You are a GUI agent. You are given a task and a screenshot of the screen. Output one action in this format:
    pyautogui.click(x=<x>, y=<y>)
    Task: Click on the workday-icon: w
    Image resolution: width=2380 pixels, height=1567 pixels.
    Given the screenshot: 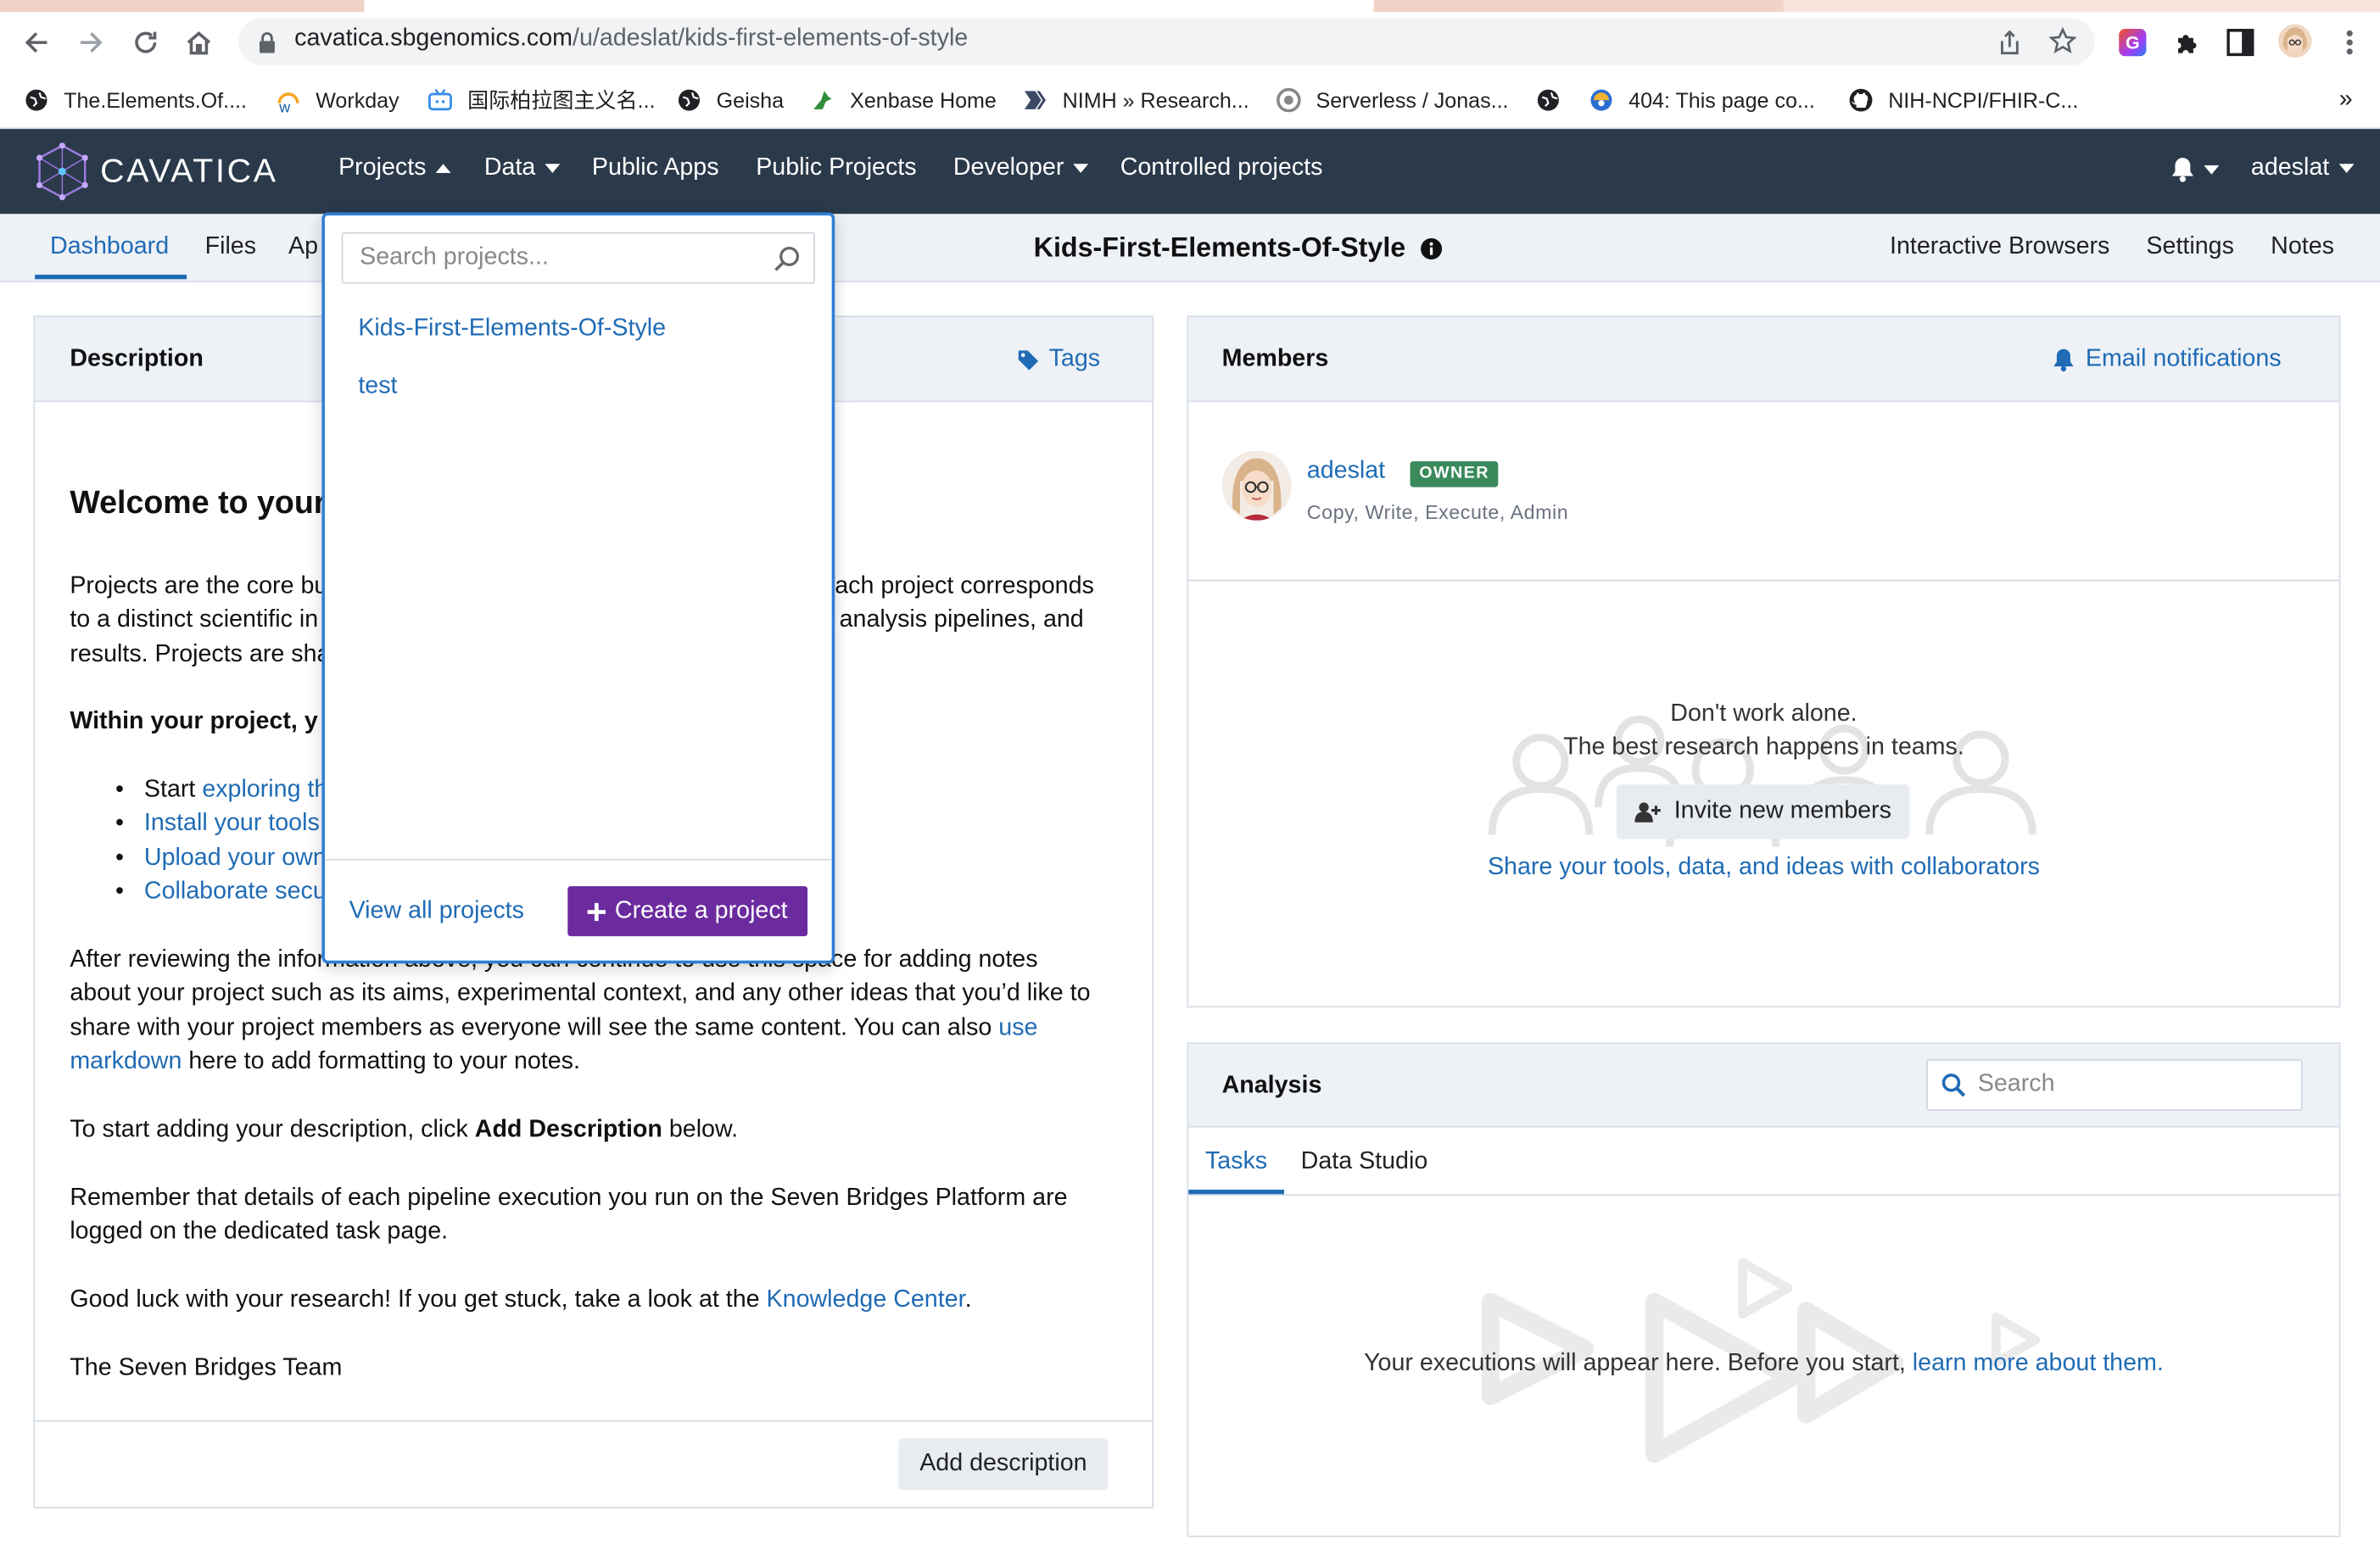 What is the action you would take?
    pyautogui.click(x=289, y=100)
    